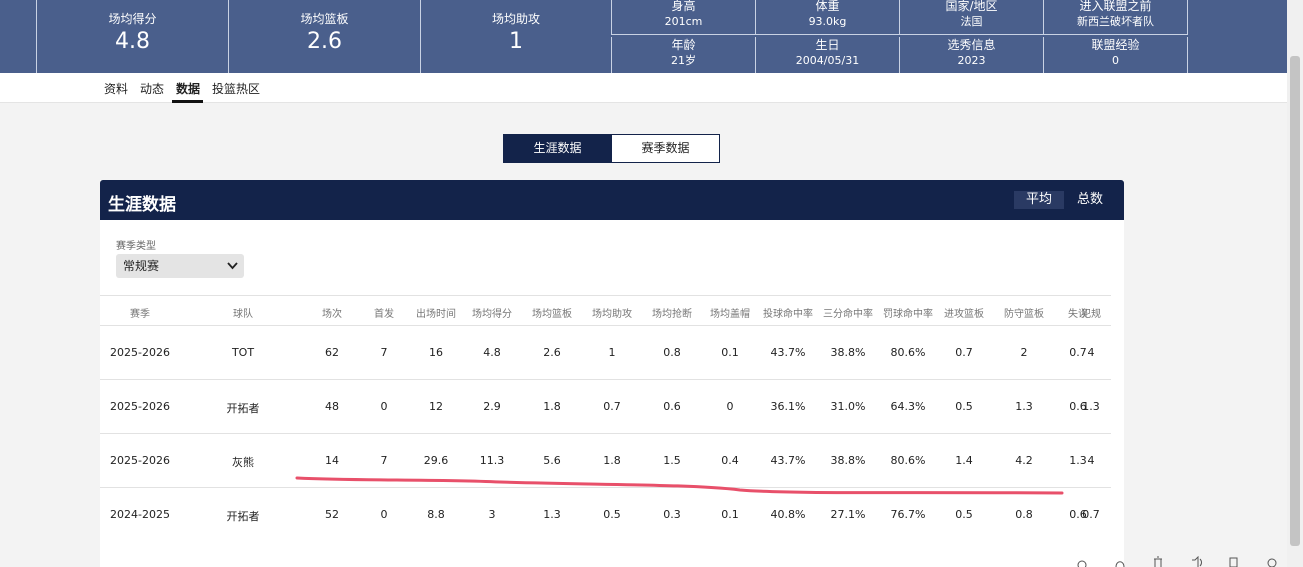 The image size is (1303, 567). I want to click on column-header-three-pct: 三分命中率, so click(848, 314).